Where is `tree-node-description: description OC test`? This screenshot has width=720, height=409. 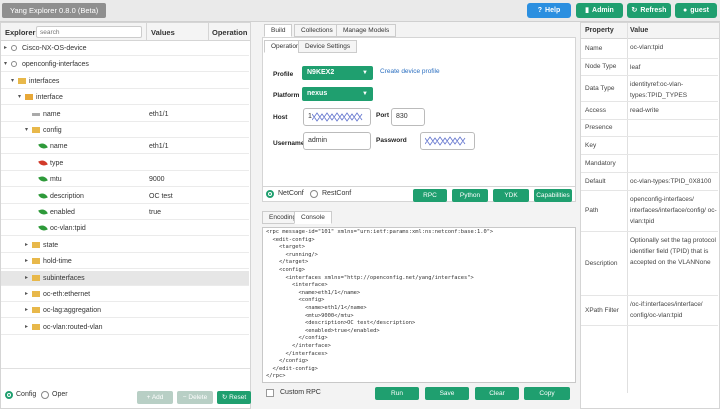 tree-node-description: description OC test is located at coordinates (125, 196).